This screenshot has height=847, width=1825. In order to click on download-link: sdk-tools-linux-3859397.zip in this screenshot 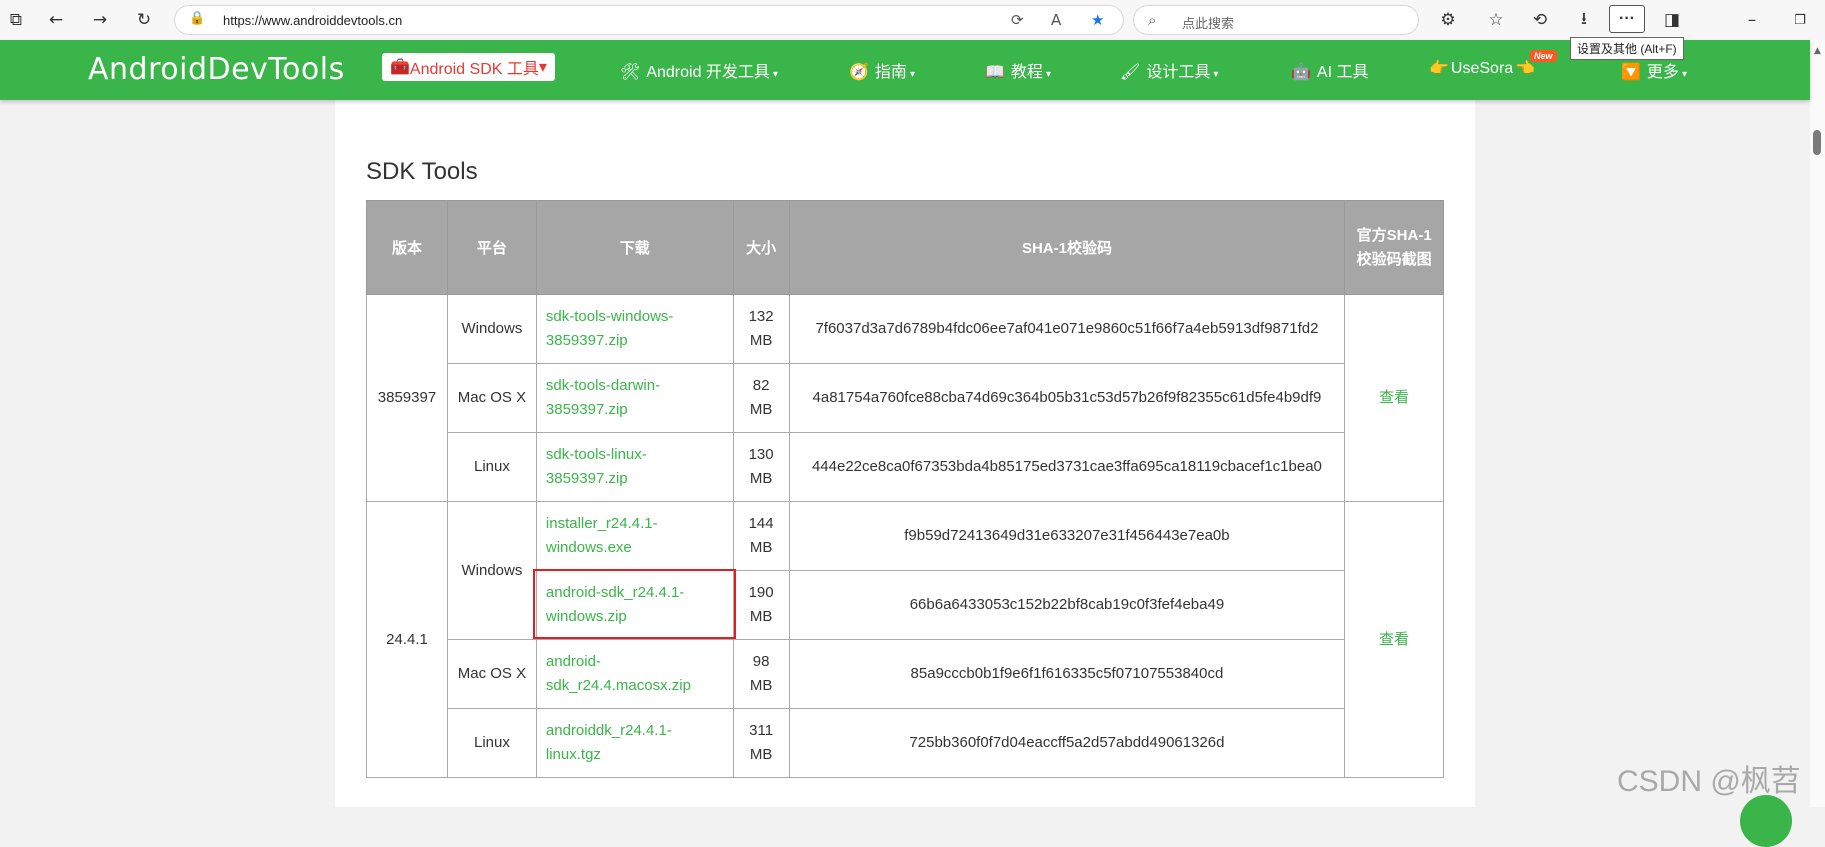, I will do `click(596, 466)`.